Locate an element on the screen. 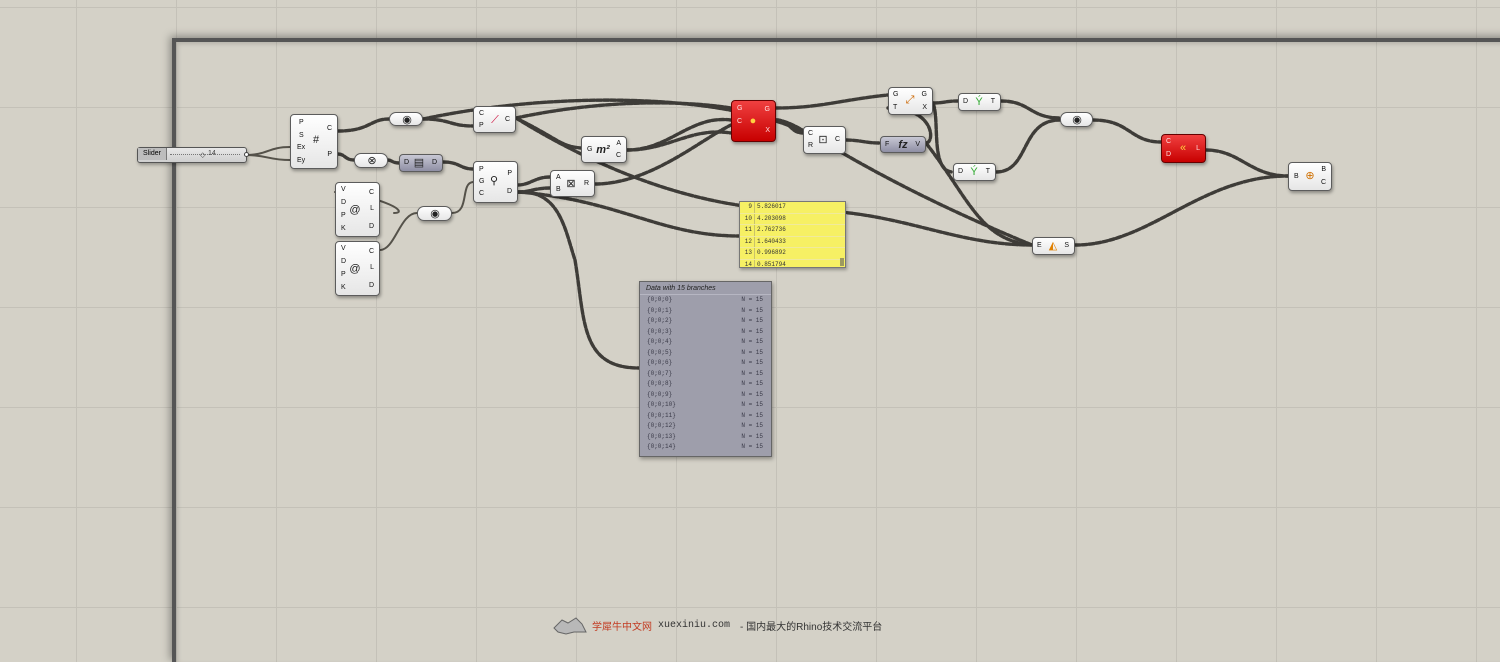 Image resolution: width=1500 pixels, height=662 pixels. branch-row: {0;0;12} N = 15 is located at coordinates (705, 426).